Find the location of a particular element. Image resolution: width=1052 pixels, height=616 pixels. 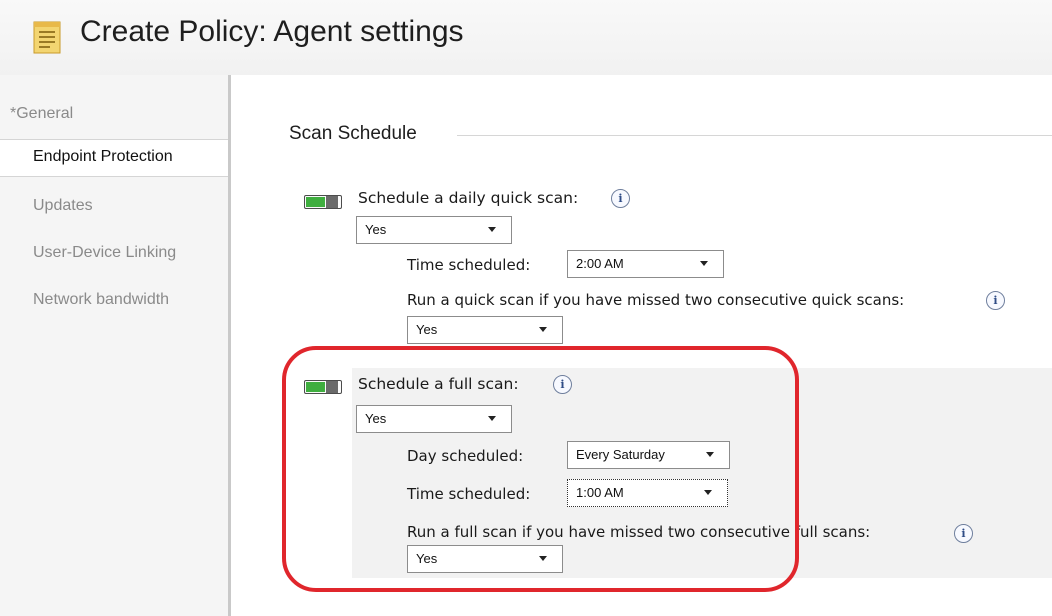

nav-item-user-device-linking: User-Device Linking is located at coordinates (104, 253).